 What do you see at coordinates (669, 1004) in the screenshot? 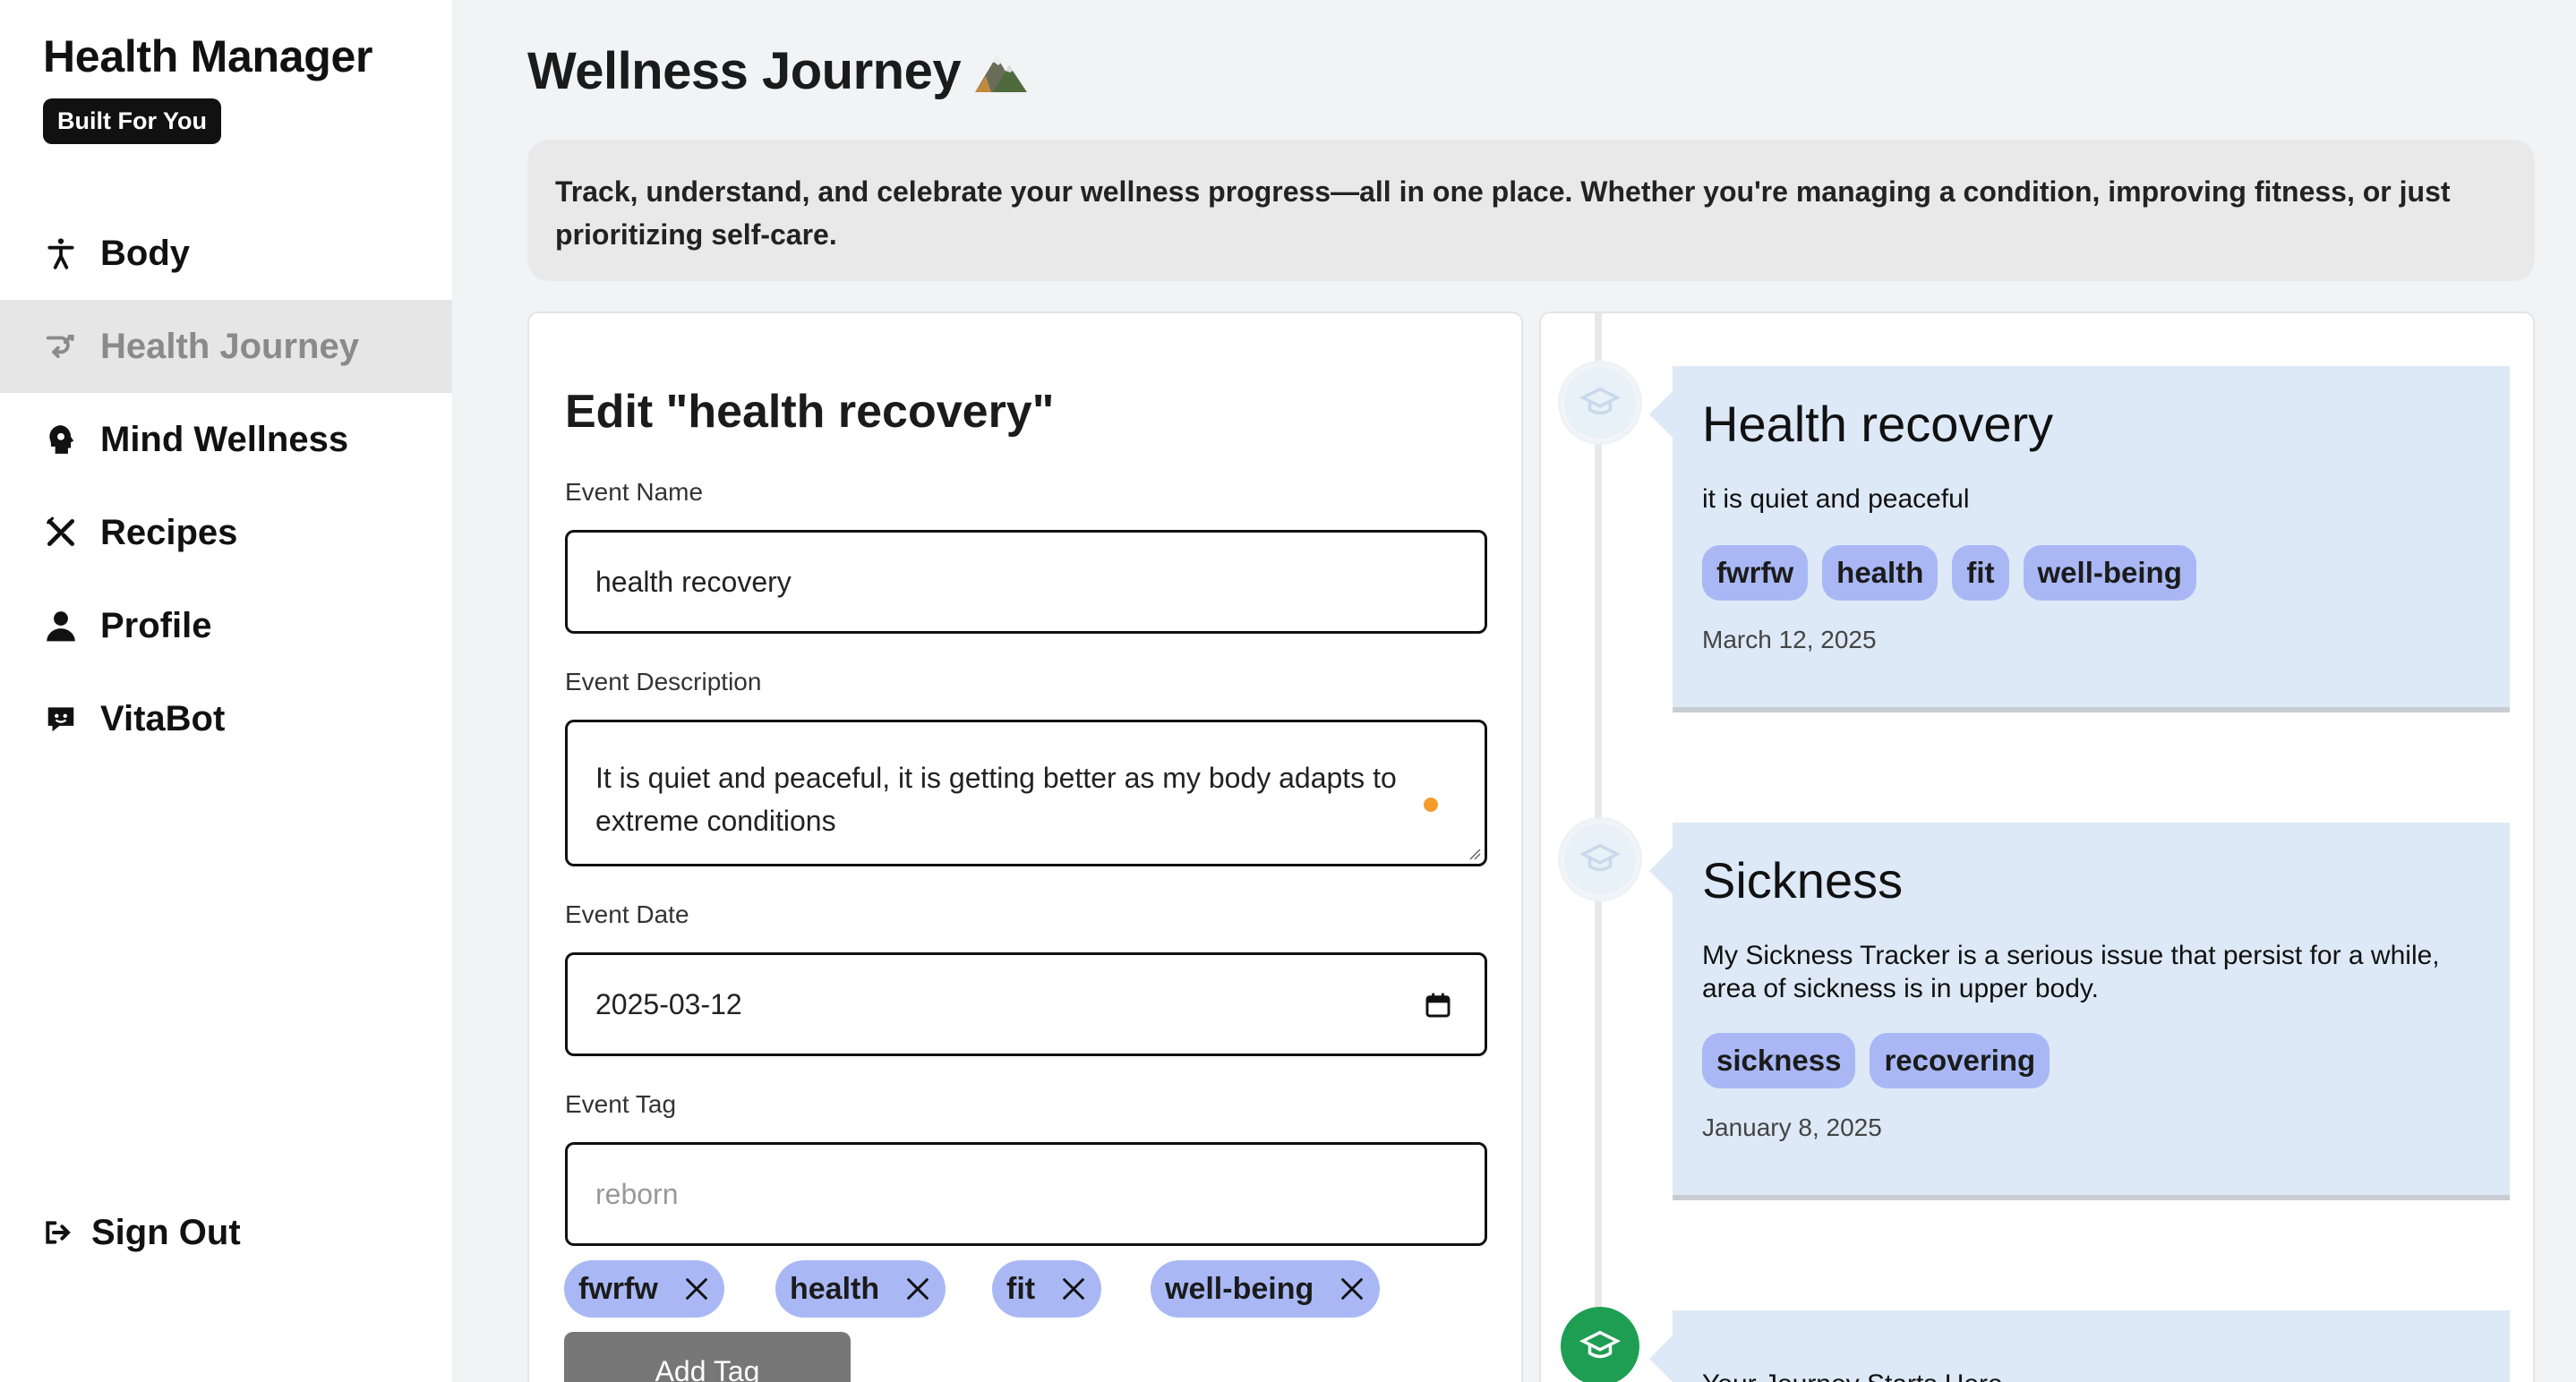
I see `event-date-value: 2025-03-12` at bounding box center [669, 1004].